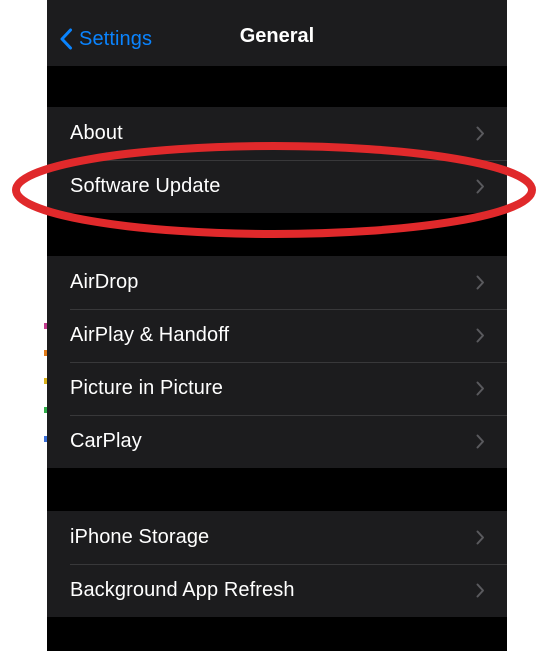 This screenshot has height=651, width=540. Describe the element at coordinates (140, 537) in the screenshot. I see `list-item-label: iPhone Storage` at that location.